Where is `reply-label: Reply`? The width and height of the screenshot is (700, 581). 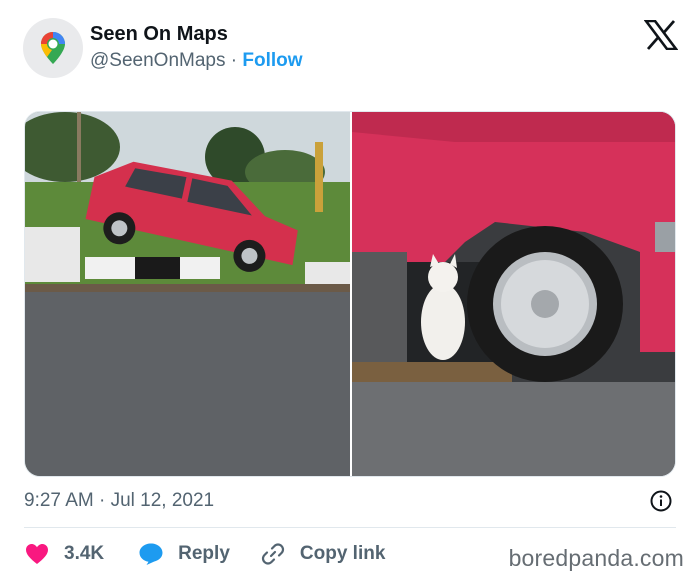 reply-label: Reply is located at coordinates (204, 553).